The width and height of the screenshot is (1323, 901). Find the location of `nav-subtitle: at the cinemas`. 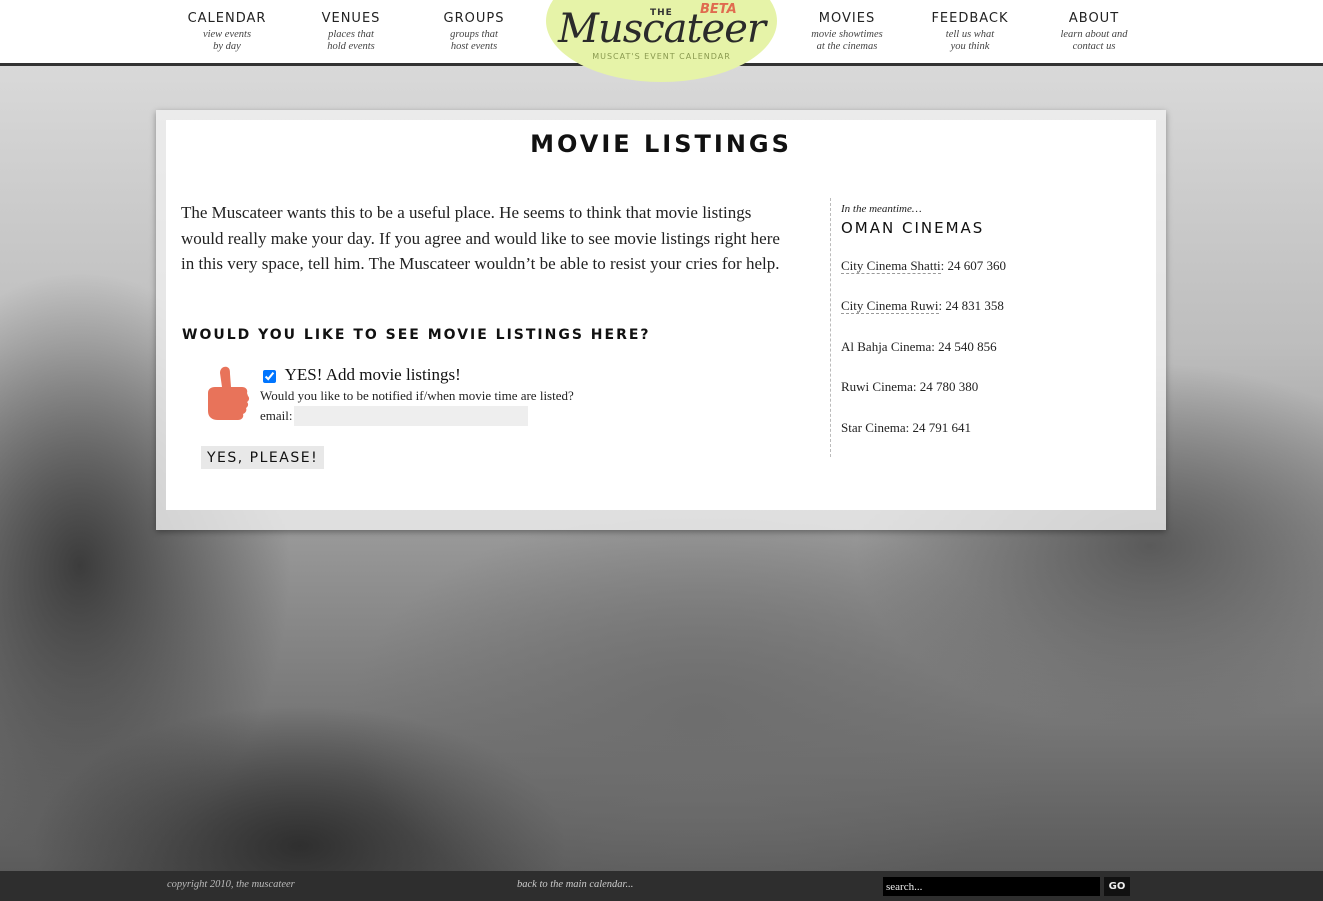

nav-subtitle: at the cinemas is located at coordinates (847, 46).